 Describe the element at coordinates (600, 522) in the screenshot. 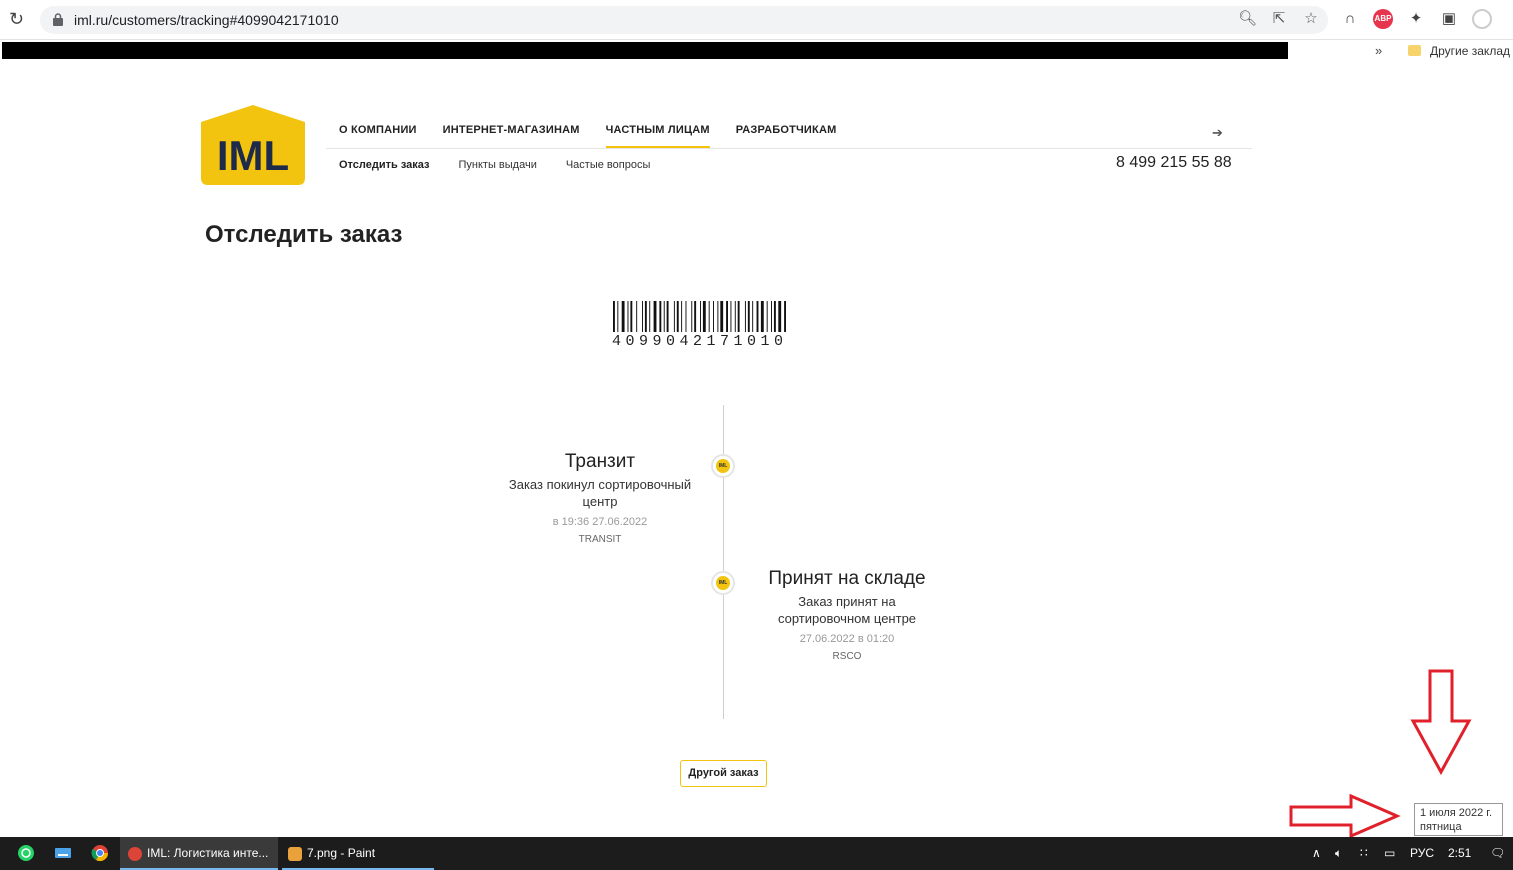

I see `event-time: в 19:36 27.06.2022` at that location.